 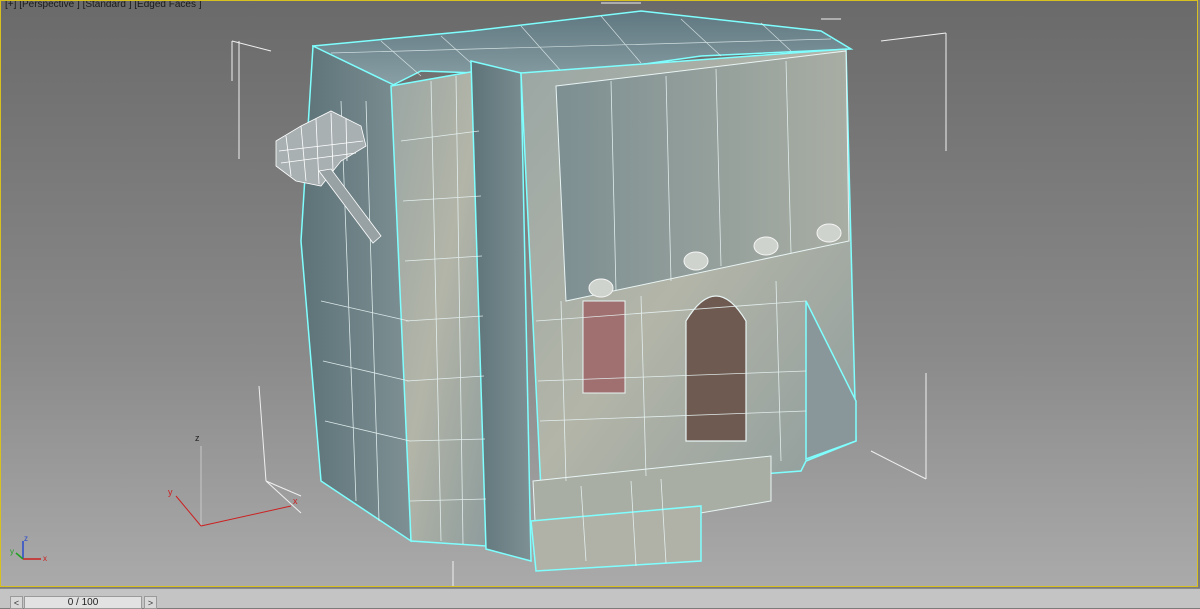 I want to click on tripod-label-y: y, so click(x=12, y=551).